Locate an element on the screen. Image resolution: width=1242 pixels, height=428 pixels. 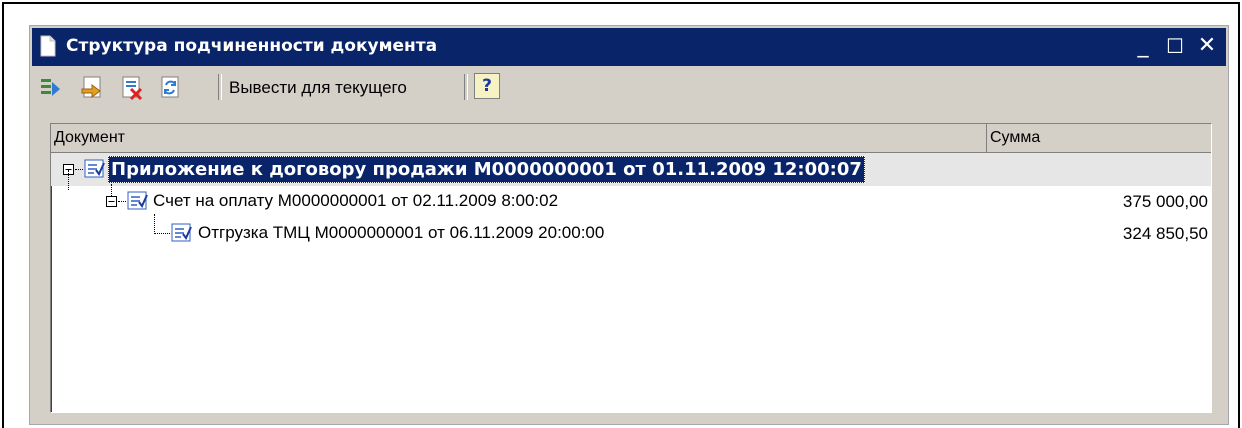
grid-header: Документ Сумма is located at coordinates (631, 138).